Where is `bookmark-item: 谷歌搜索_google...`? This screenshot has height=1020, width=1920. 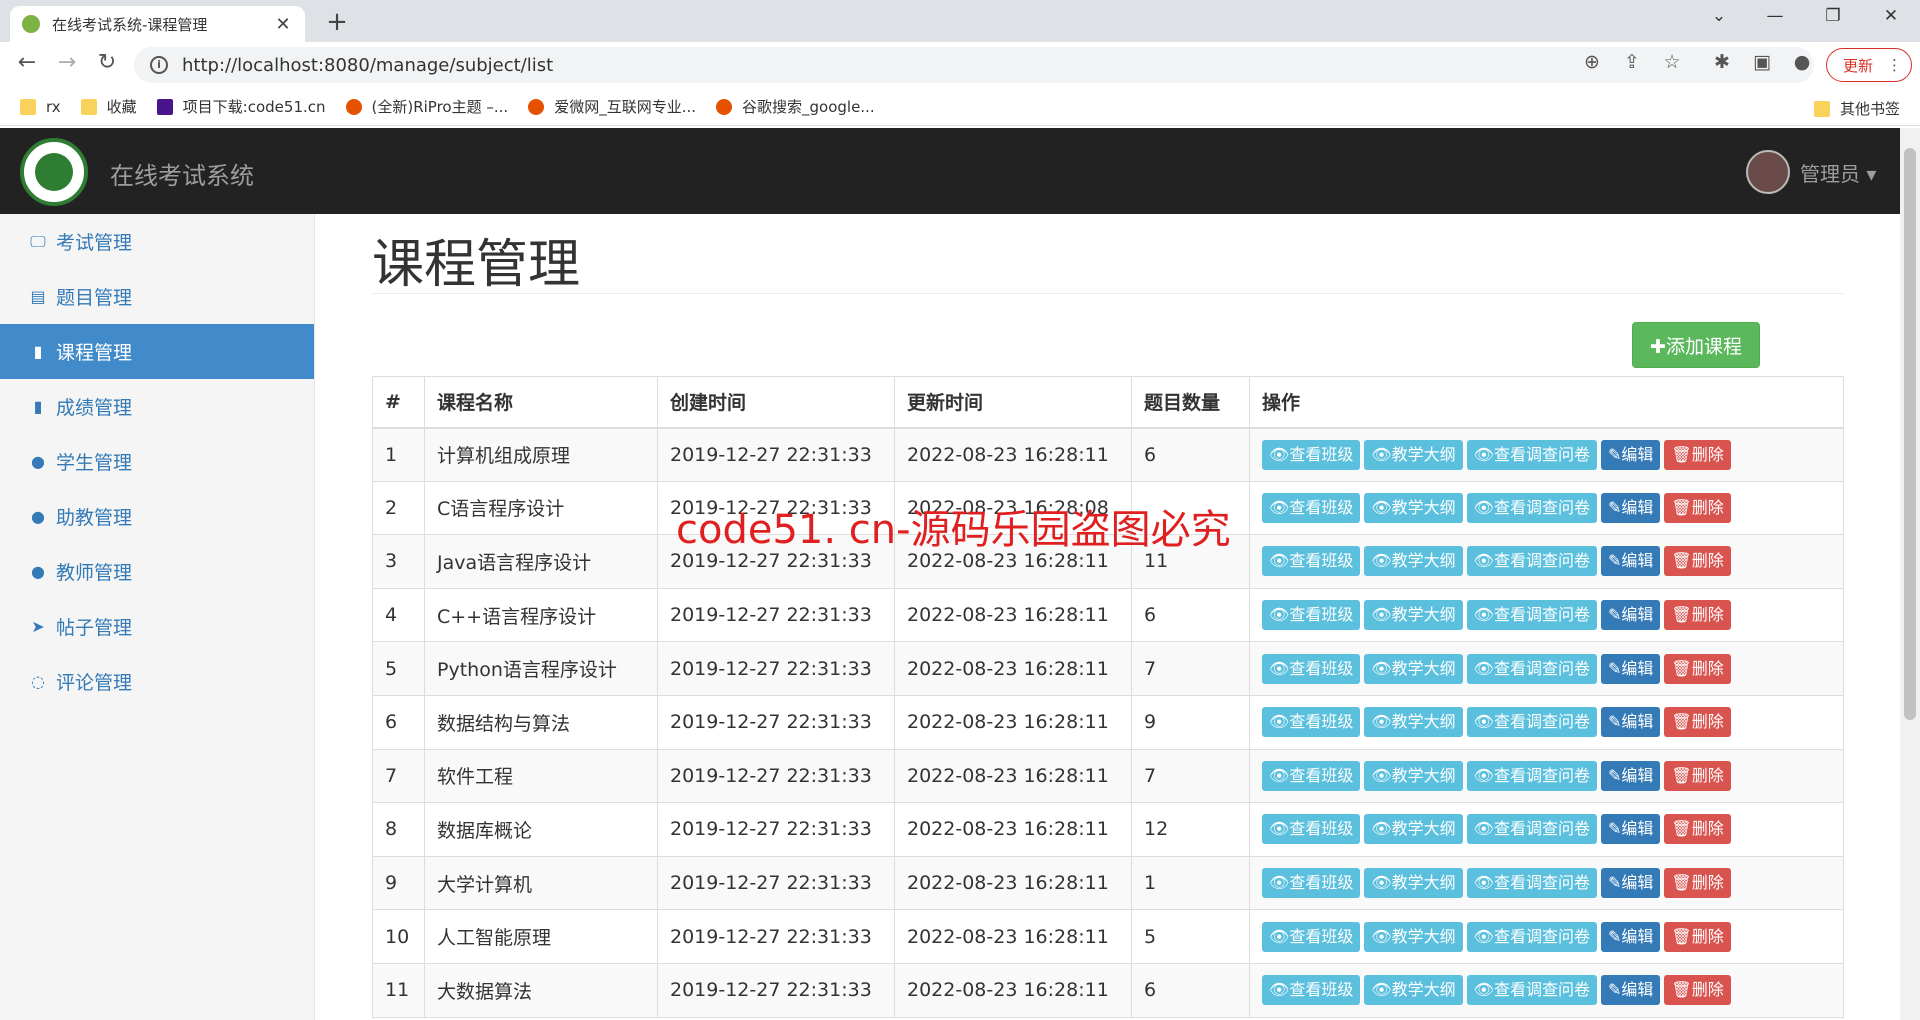
bookmark-item: 谷歌搜索_google... is located at coordinates (795, 106).